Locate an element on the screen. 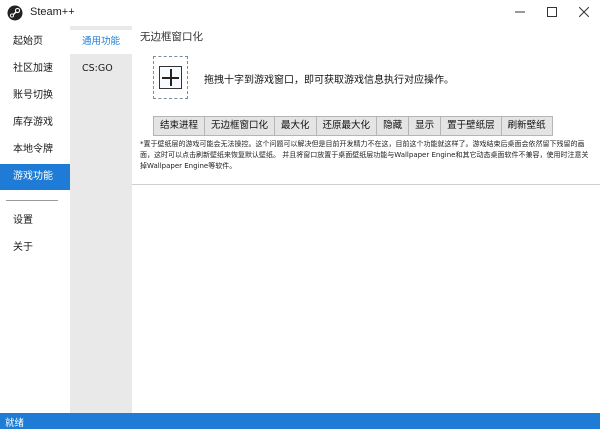 The image size is (600, 429). borderless-window-button: 无边框窗口化 is located at coordinates (240, 126).